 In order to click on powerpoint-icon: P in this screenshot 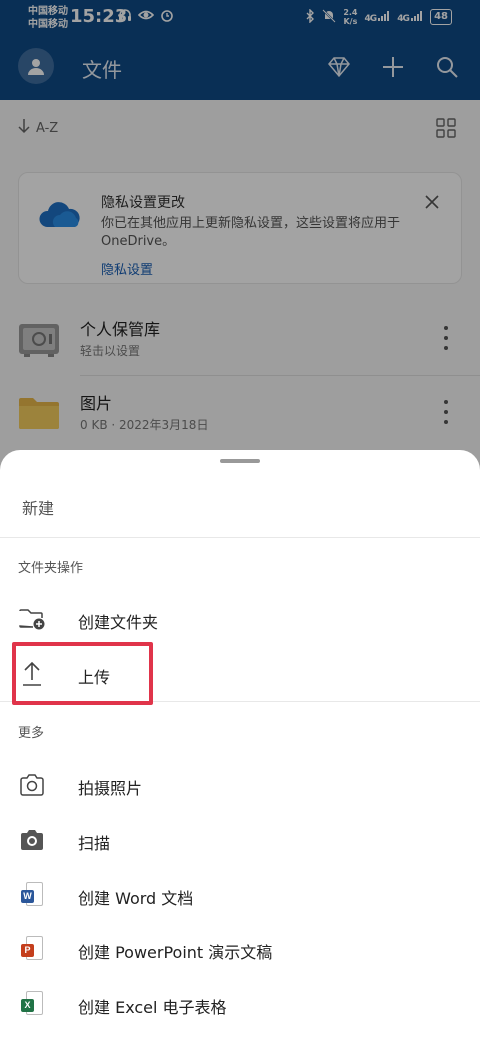, I will do `click(32, 949)`.